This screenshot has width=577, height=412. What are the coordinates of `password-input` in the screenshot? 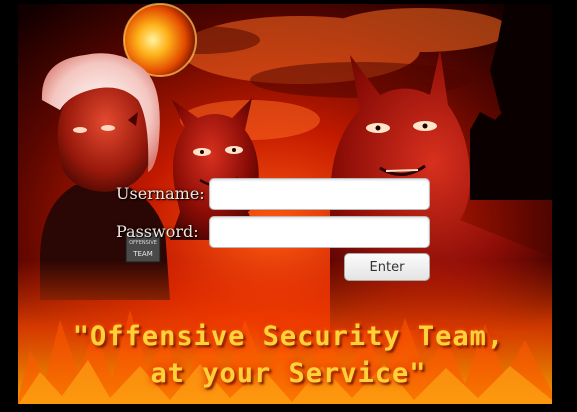 It's located at (319, 232).